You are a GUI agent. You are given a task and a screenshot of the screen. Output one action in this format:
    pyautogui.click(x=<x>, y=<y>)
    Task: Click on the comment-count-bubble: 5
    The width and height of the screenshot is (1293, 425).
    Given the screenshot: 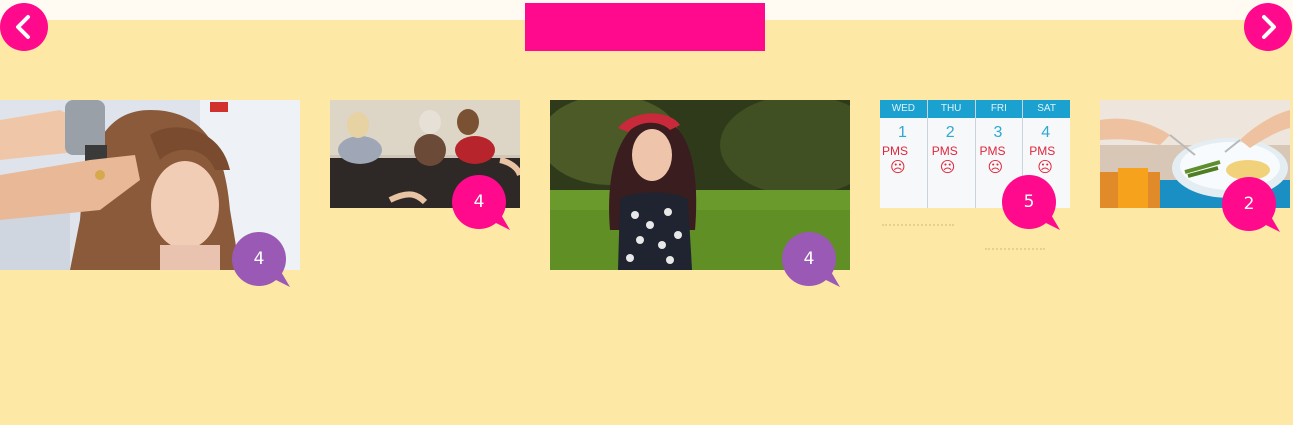 What is the action you would take?
    pyautogui.click(x=1031, y=203)
    